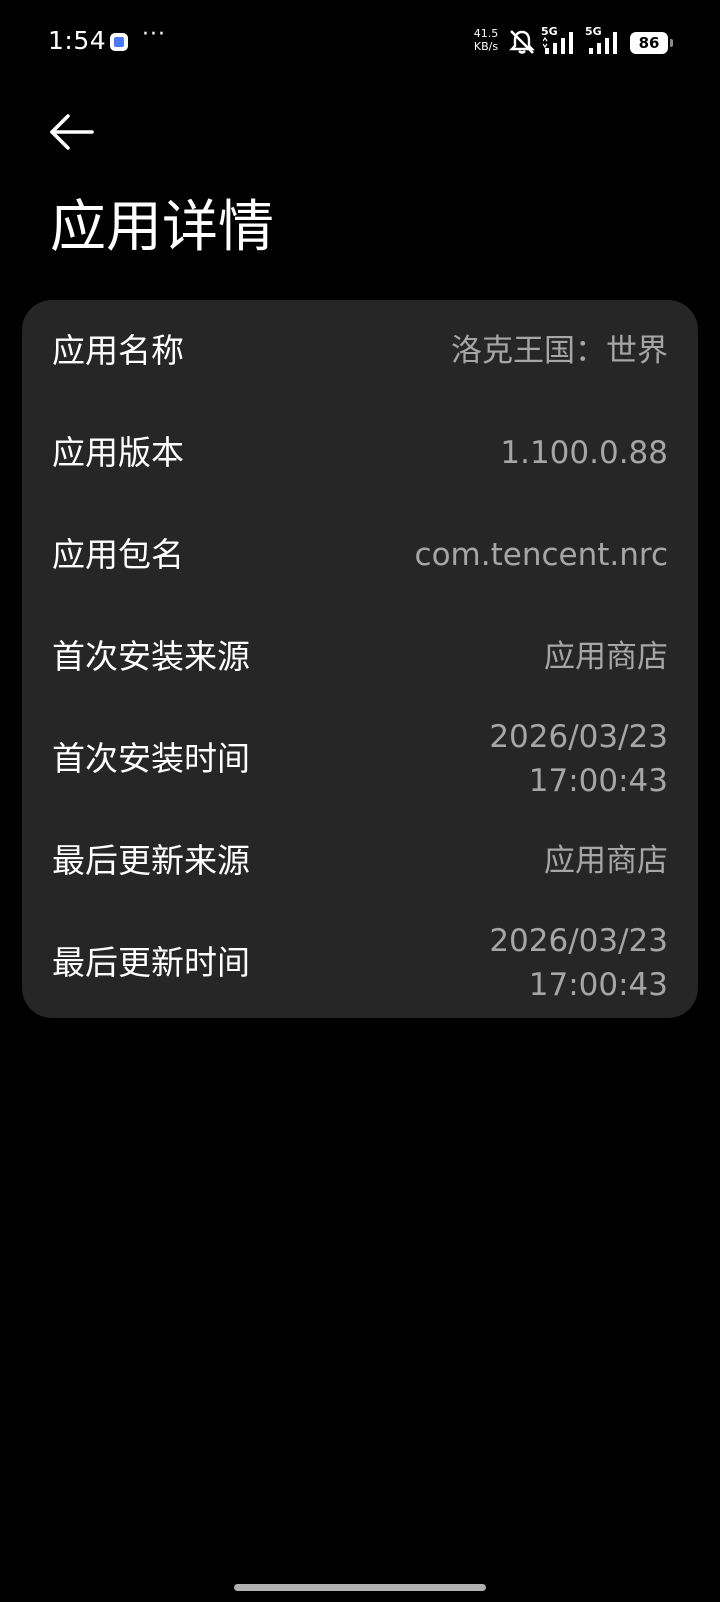 The height and width of the screenshot is (1602, 720). I want to click on row-last-update-source: 最后更新来源 应用商店, so click(360, 861).